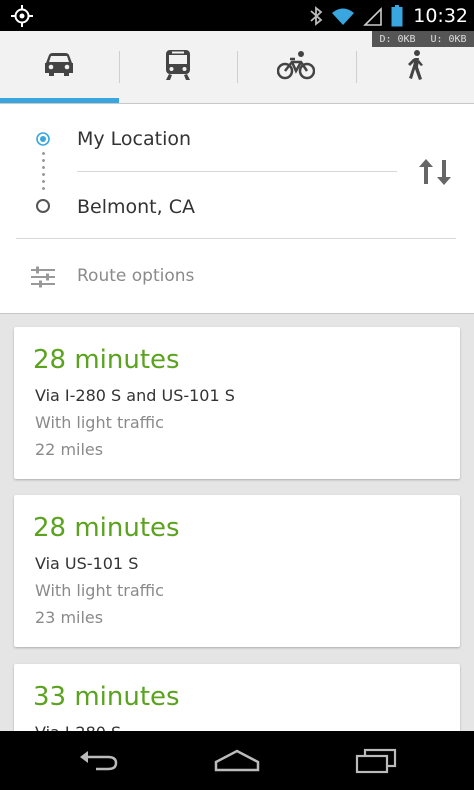 The height and width of the screenshot is (790, 474). What do you see at coordinates (43, 277) in the screenshot?
I see `sliders-icon` at bounding box center [43, 277].